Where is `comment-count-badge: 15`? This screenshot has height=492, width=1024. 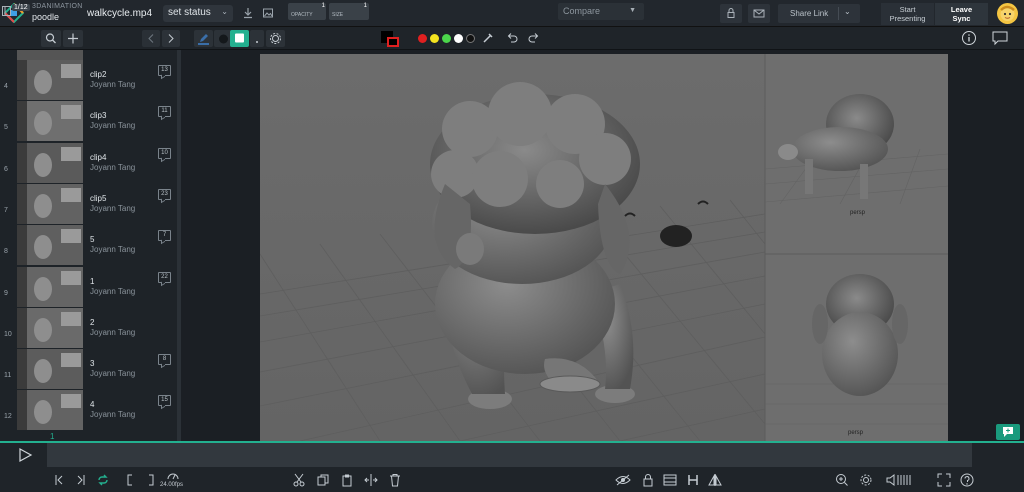
comment-count-badge: 15 is located at coordinates (164, 401).